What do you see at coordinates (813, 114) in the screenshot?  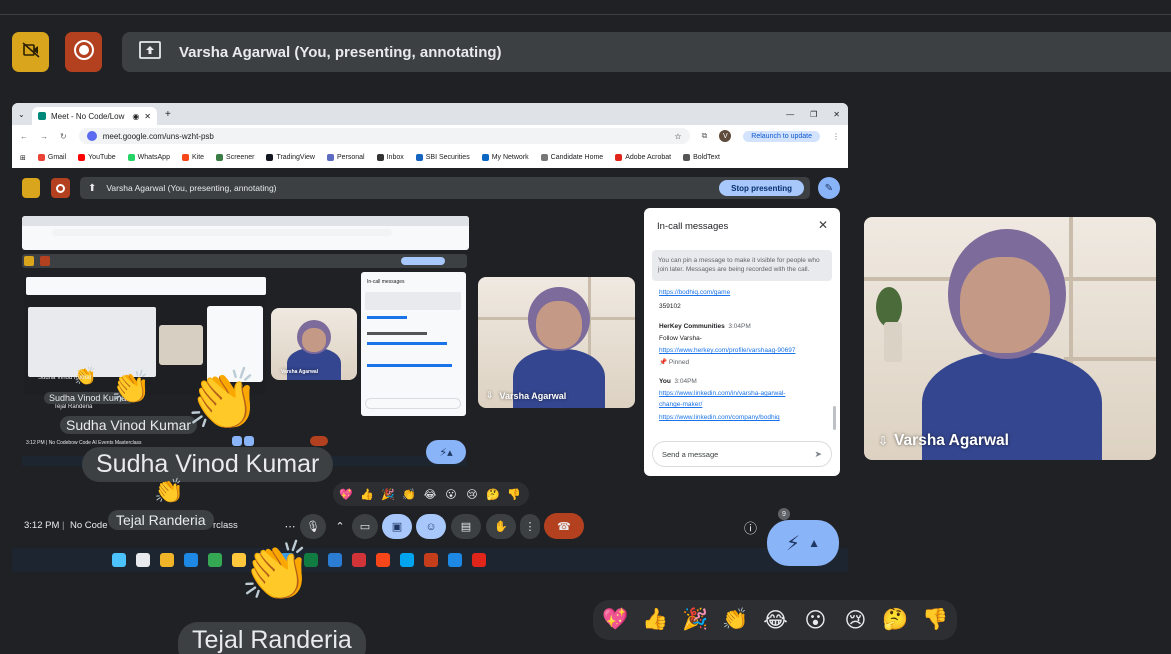 I see `restore-icon: ❐` at bounding box center [813, 114].